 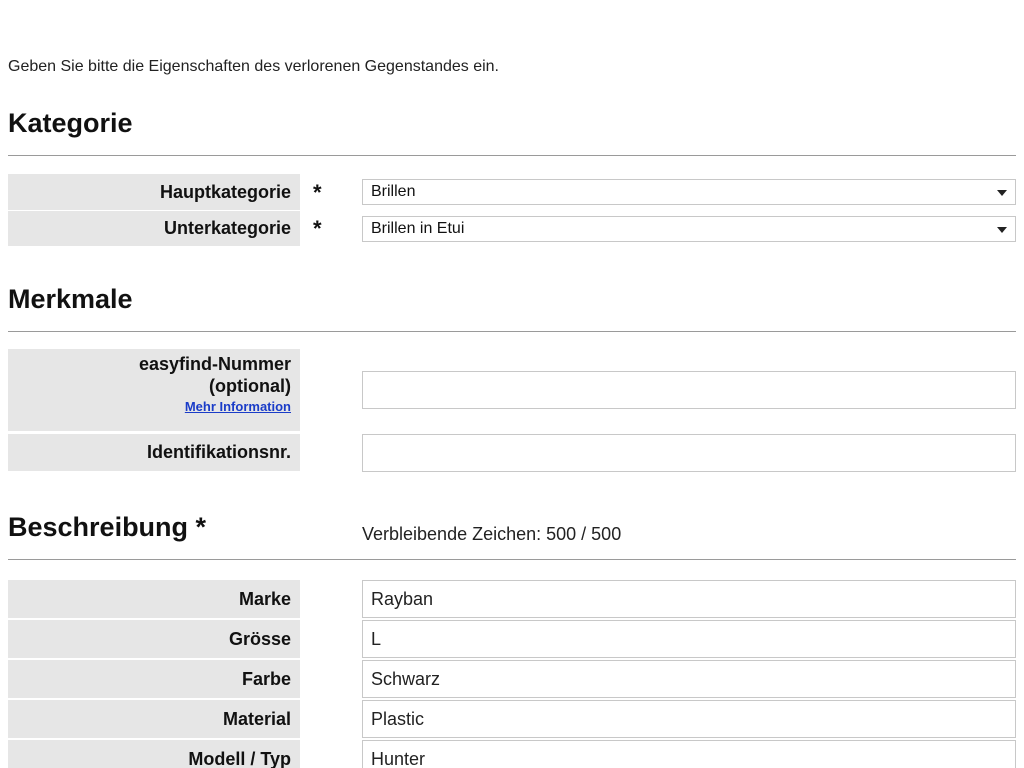 I want to click on unterkategorie-select: Brillen in Etui, so click(x=689, y=229).